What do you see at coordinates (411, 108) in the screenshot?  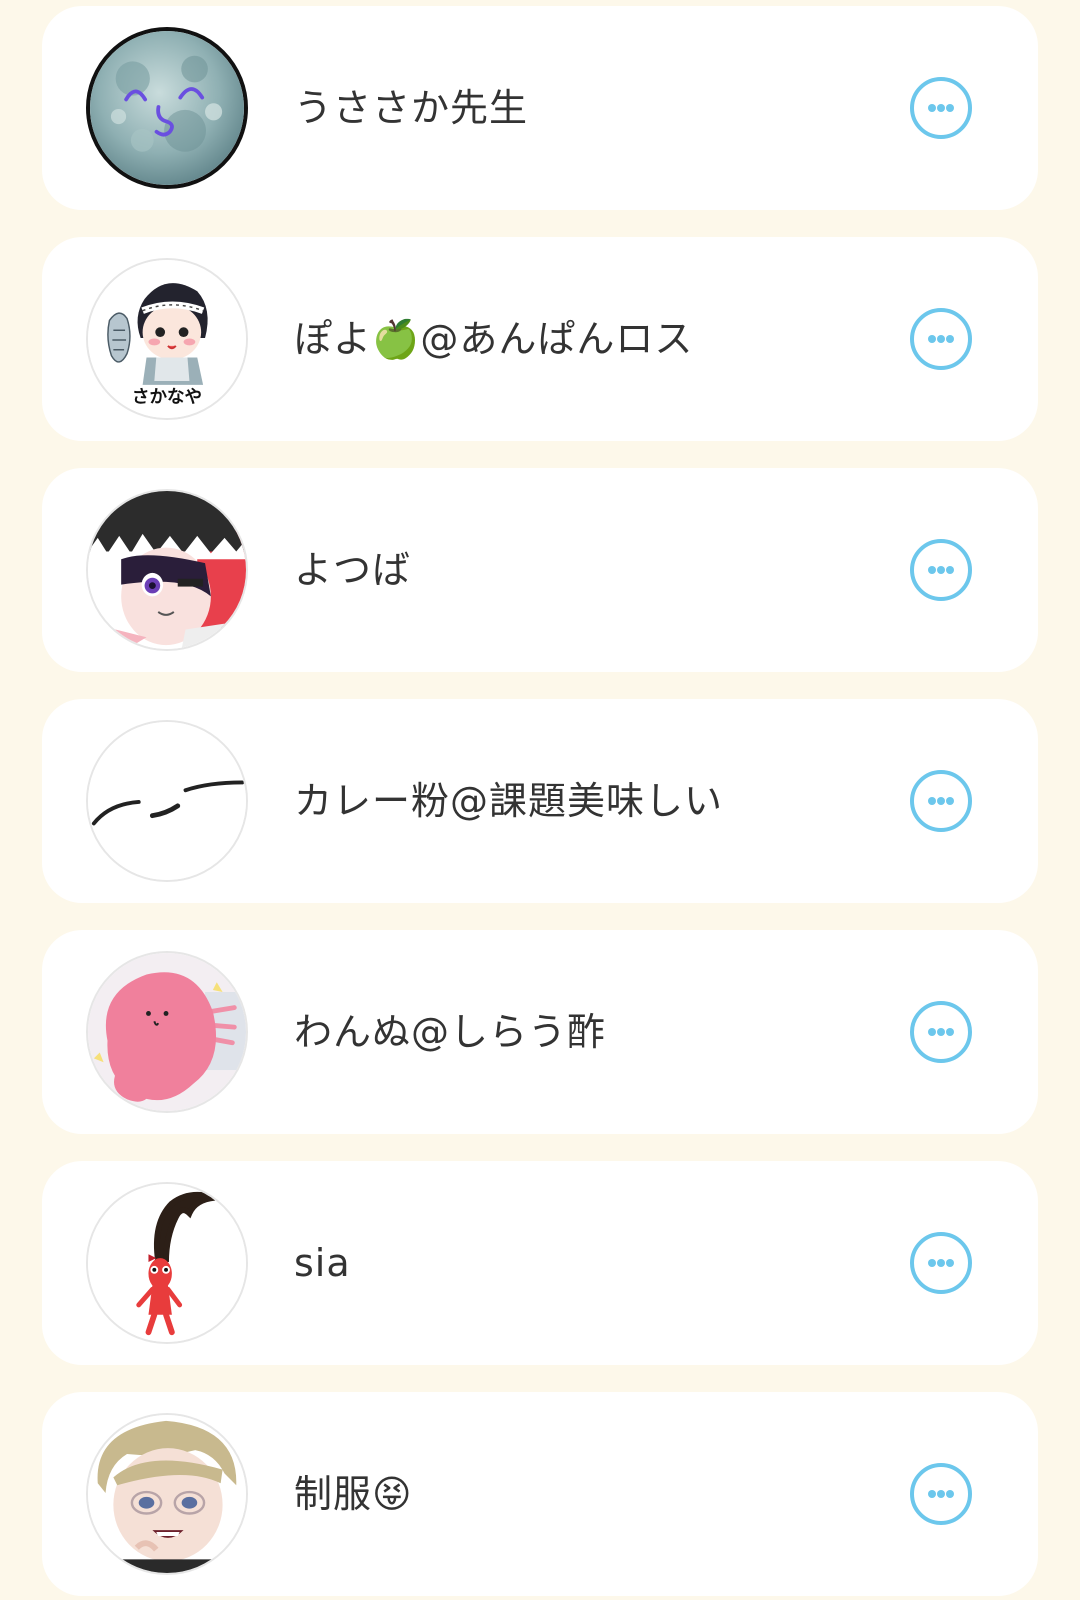 I see `user-name: うささか先生` at bounding box center [411, 108].